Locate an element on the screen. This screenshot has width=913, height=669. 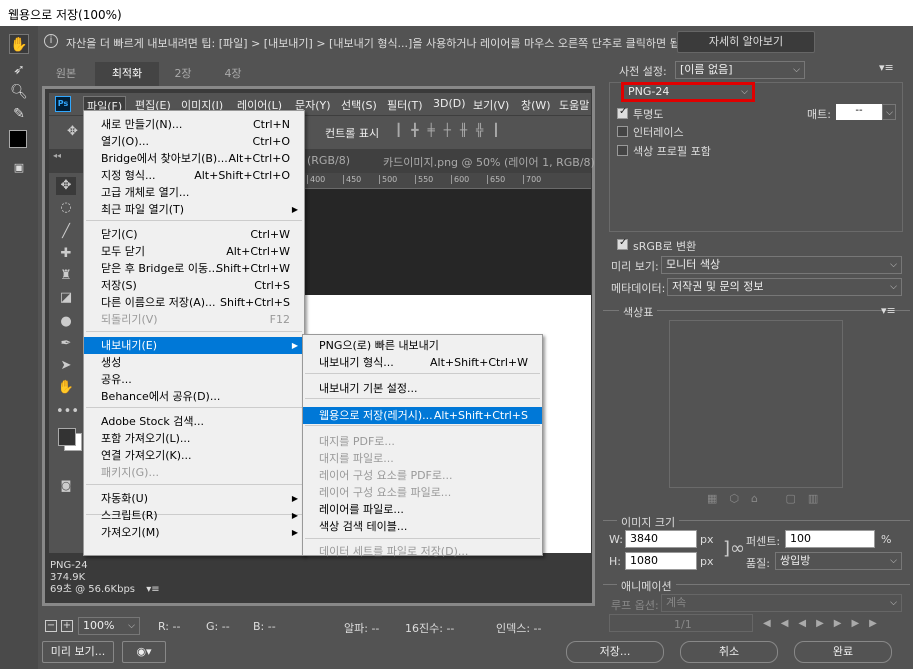
preview-dropdown: 모니터 색상 ⌵ is located at coordinates (781, 265).